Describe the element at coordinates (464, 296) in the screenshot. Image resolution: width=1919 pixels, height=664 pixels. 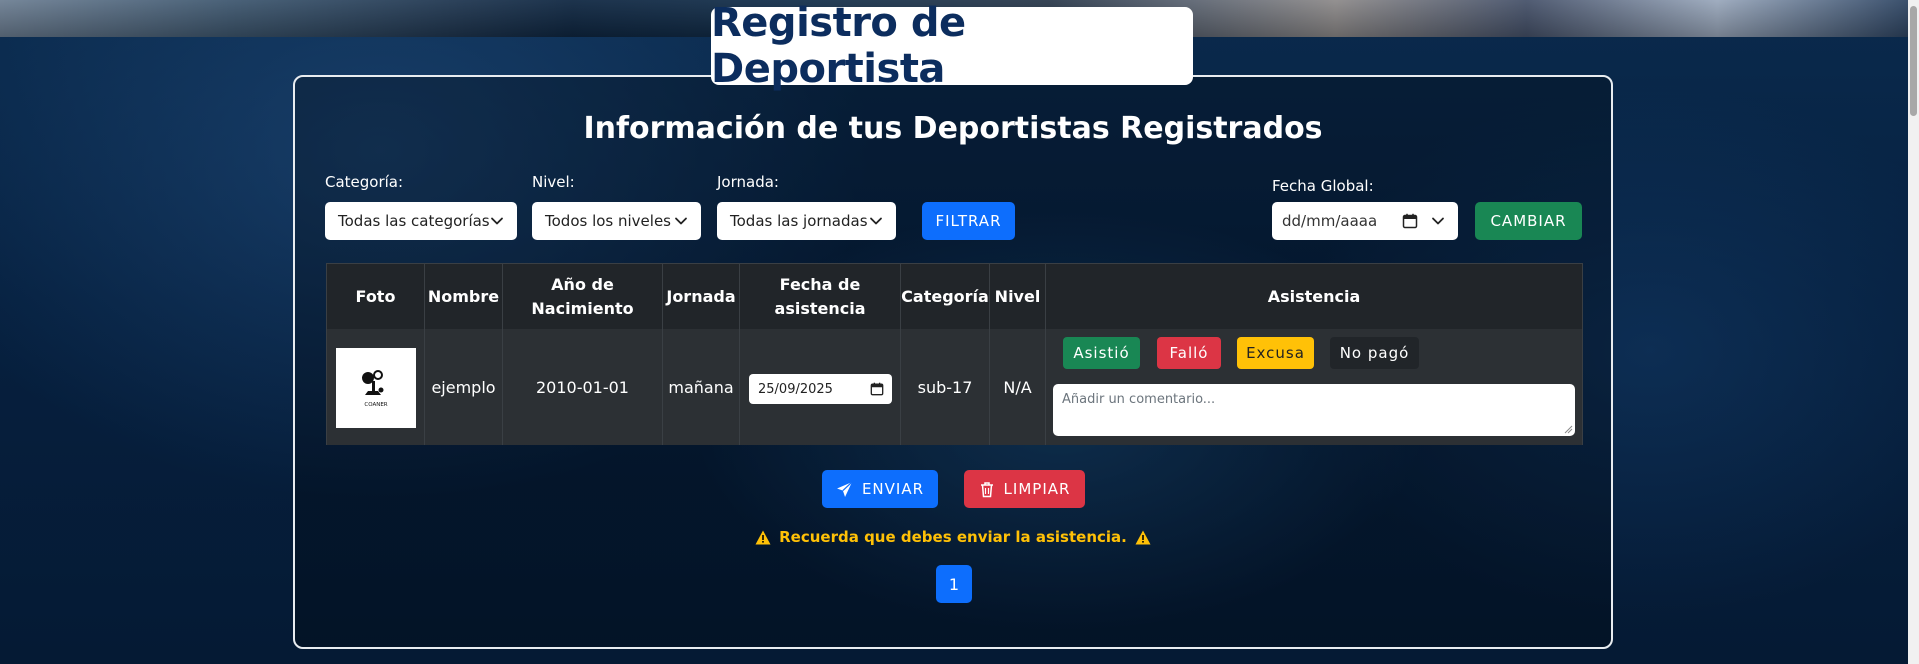
I see `column-header-name: Nombre` at that location.